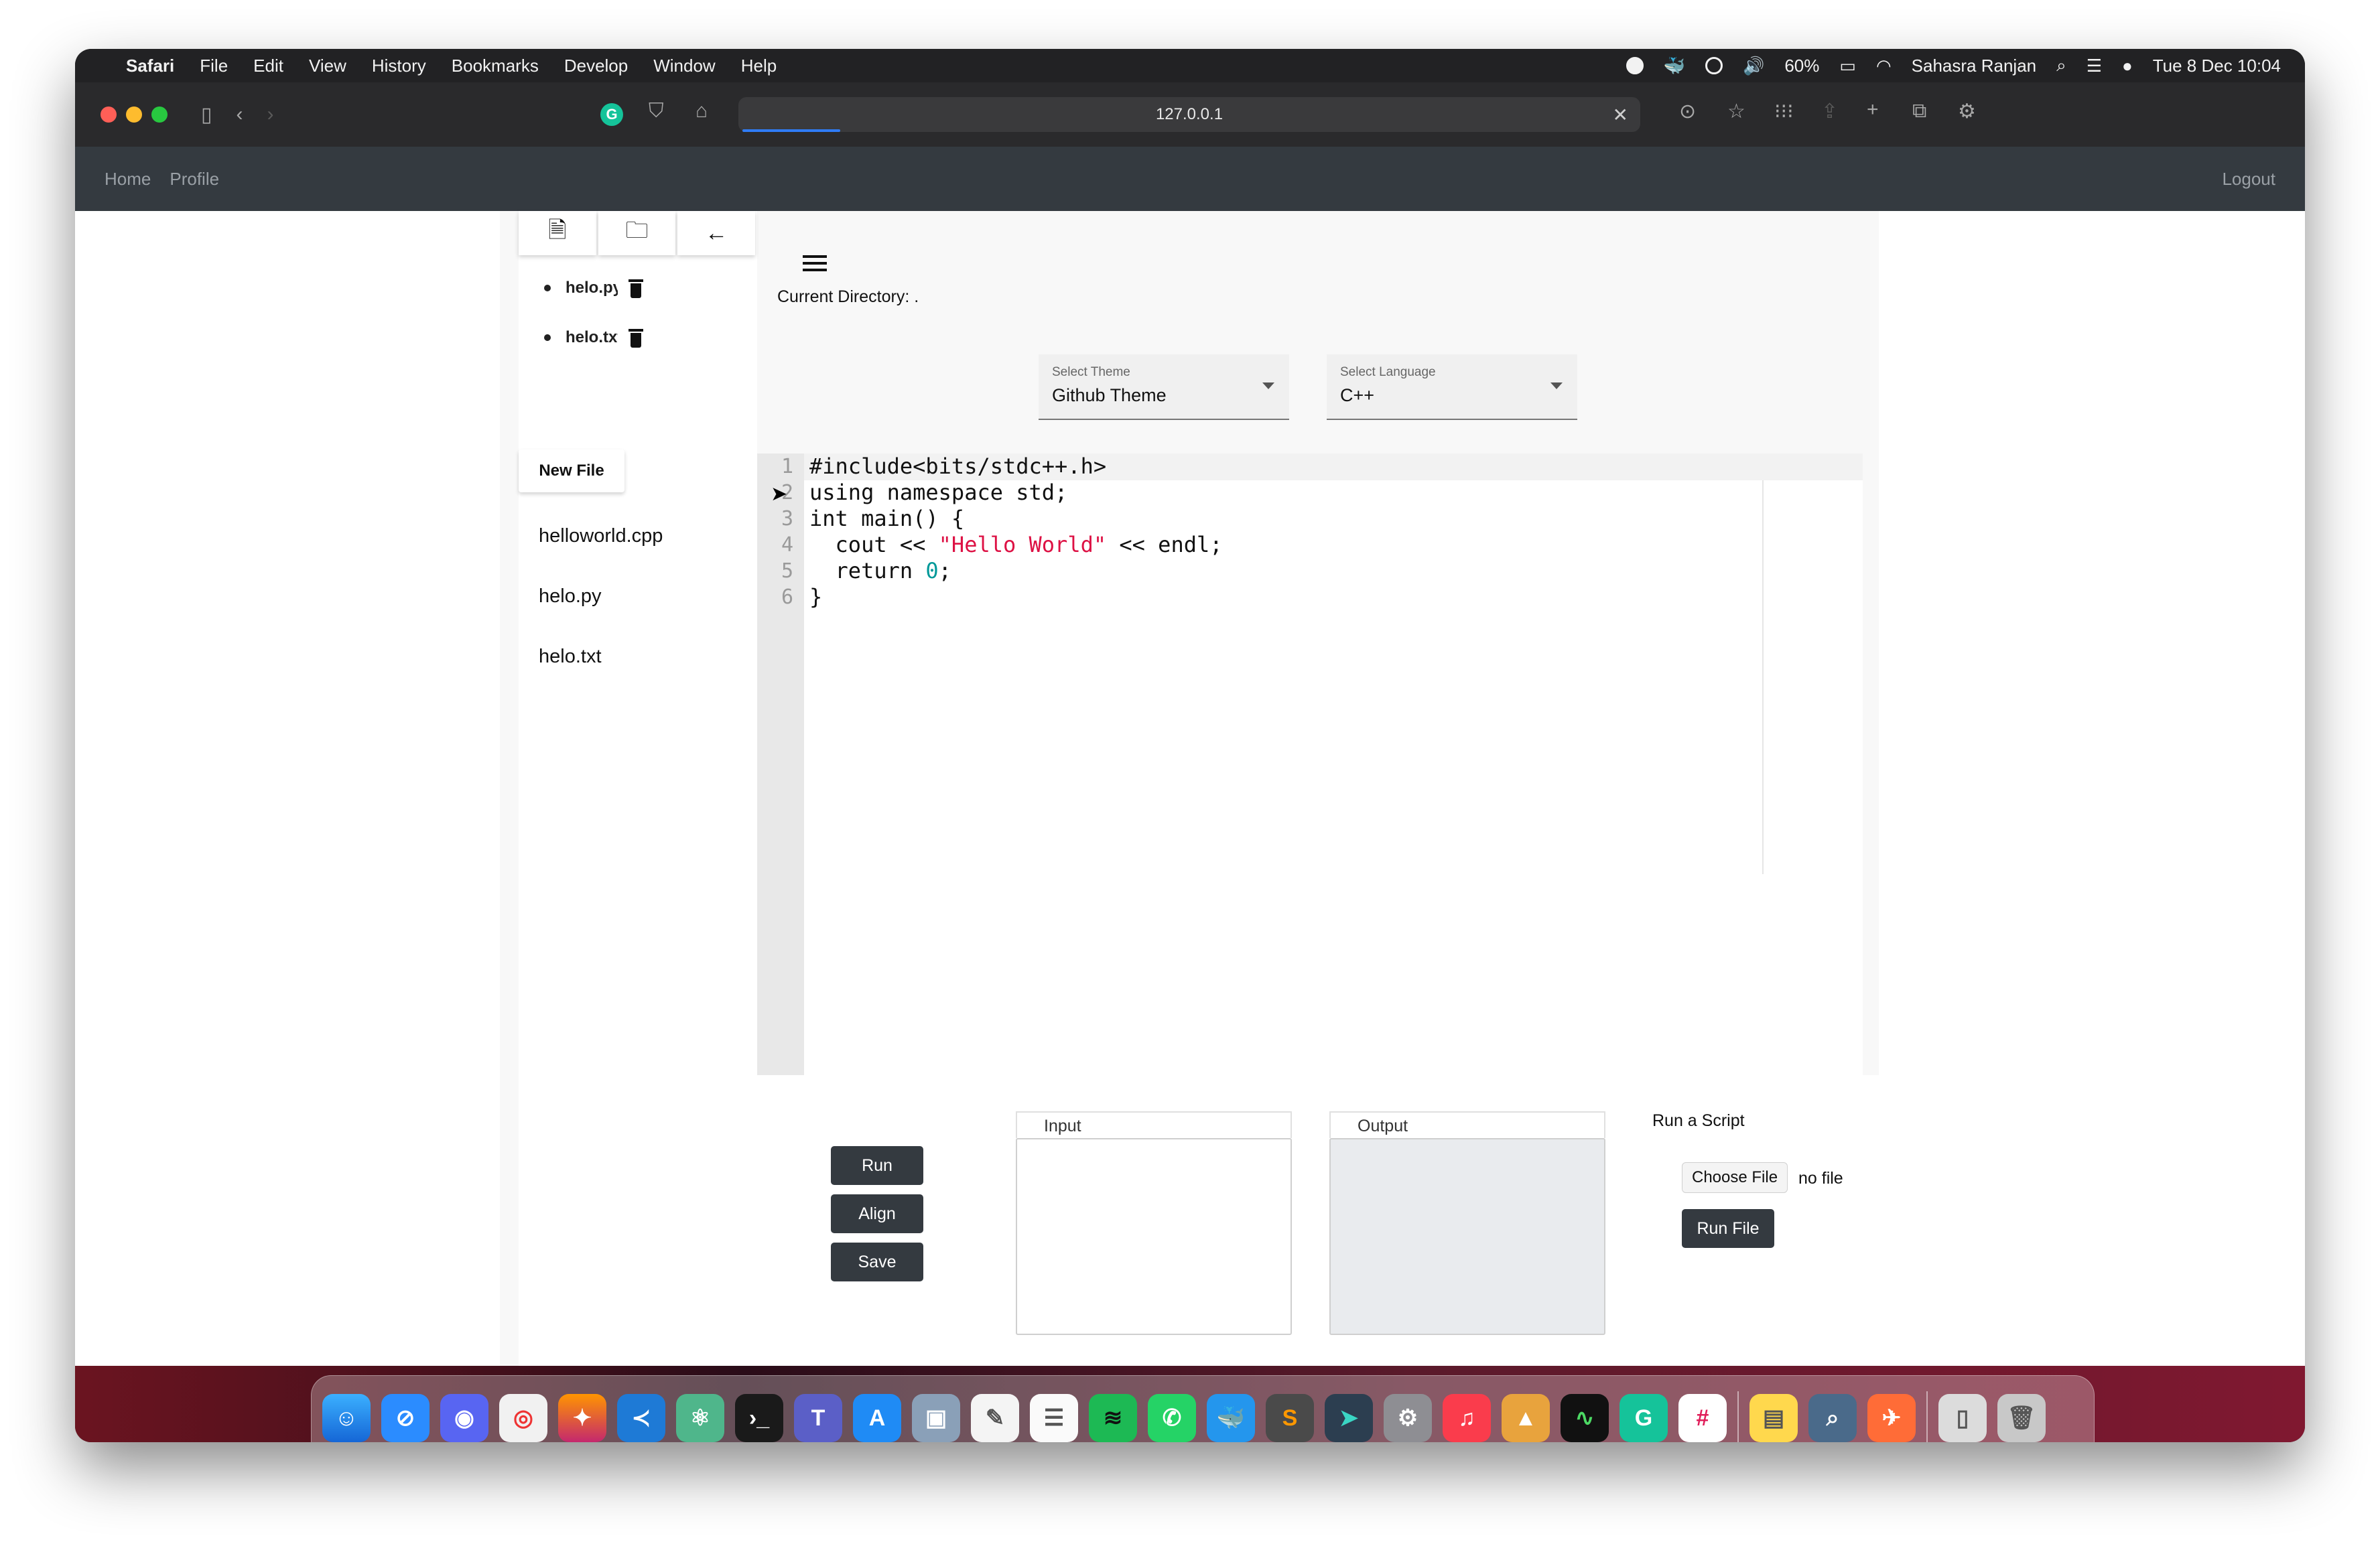 The width and height of the screenshot is (2380, 1542). What do you see at coordinates (557, 233) in the screenshot?
I see `new-file-icon: 🗎` at bounding box center [557, 233].